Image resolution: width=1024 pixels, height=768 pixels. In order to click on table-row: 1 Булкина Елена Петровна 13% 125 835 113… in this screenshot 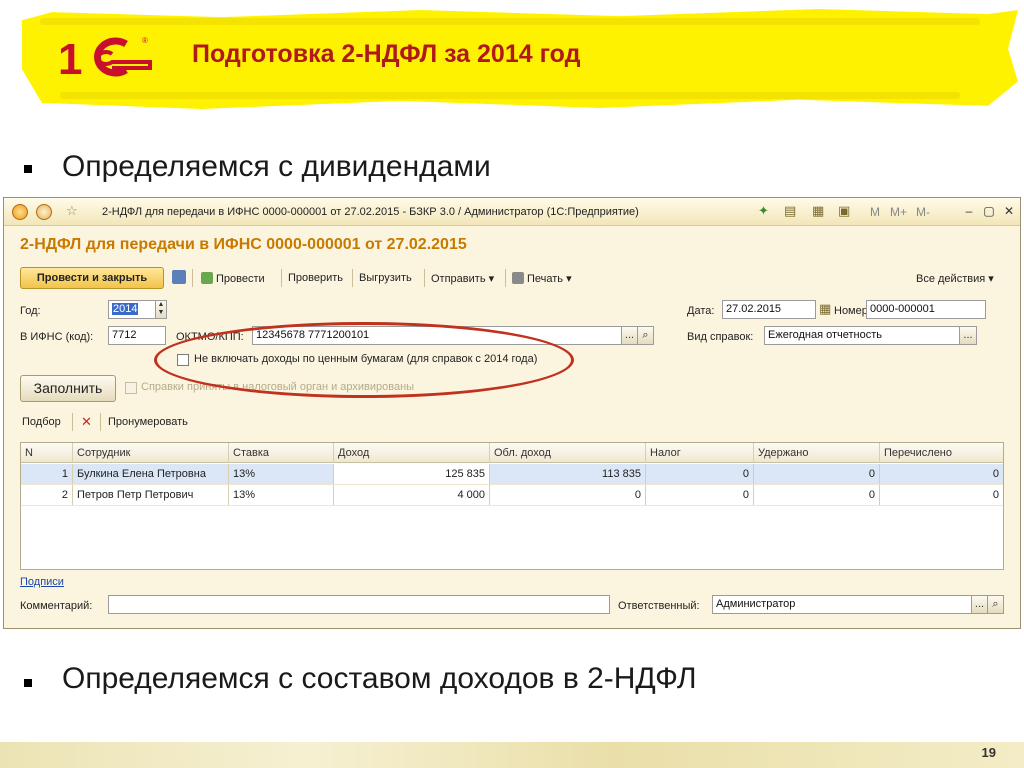, I will do `click(512, 474)`.